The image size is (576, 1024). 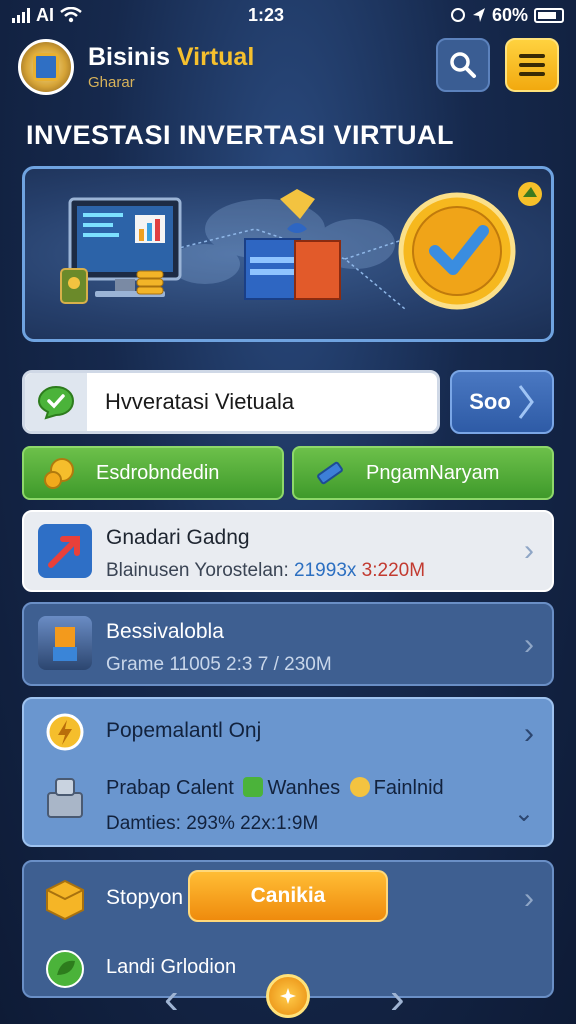 I want to click on pencil-icon, so click(x=329, y=473).